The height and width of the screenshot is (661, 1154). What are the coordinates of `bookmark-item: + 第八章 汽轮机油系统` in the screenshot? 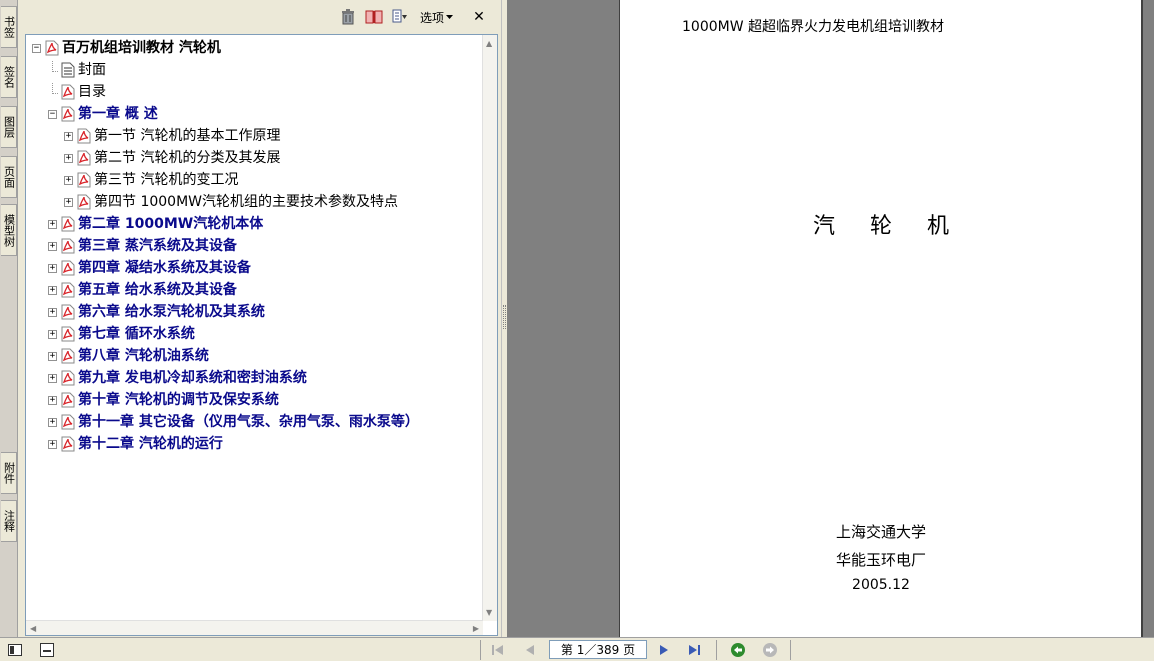 It's located at (128, 356).